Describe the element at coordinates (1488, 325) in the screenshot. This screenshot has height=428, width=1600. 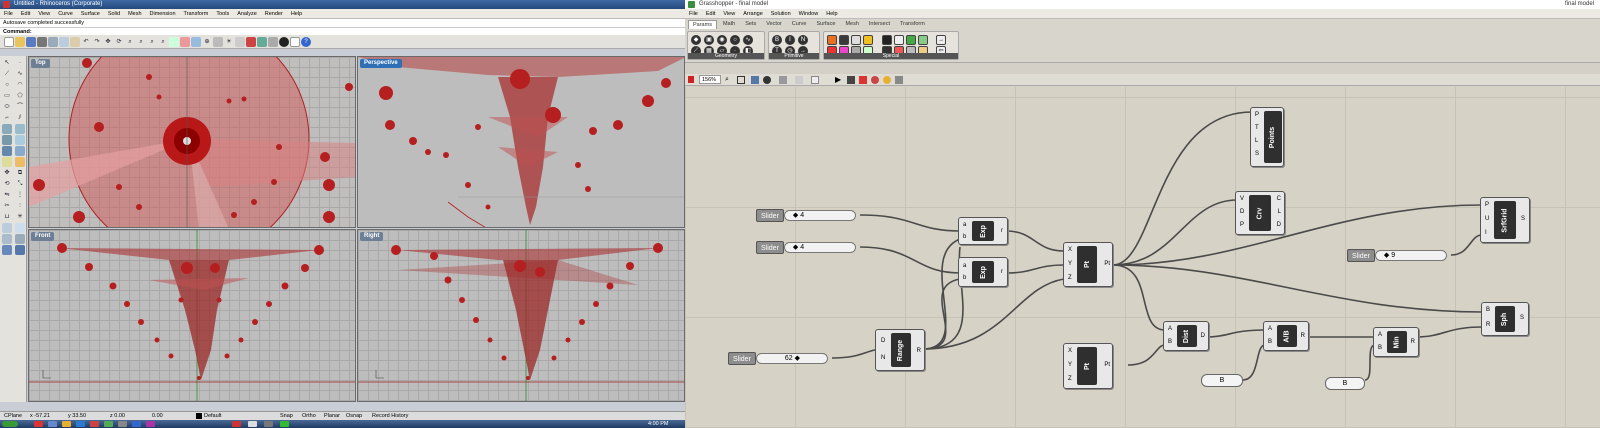
I see `sph-input-r: R` at that location.